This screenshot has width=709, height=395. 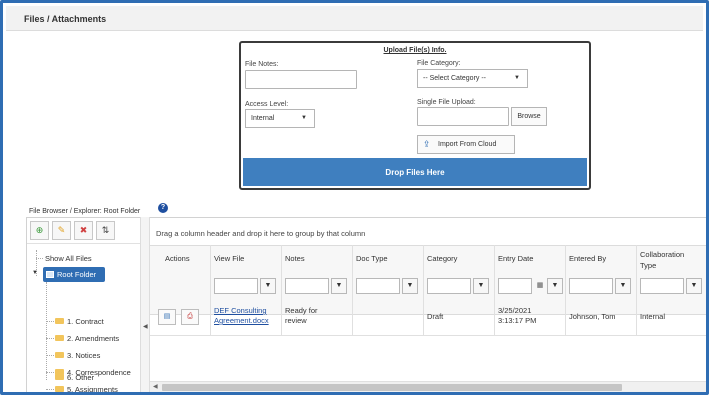 What do you see at coordinates (93, 338) in the screenshot?
I see `folder-label: 2. Amendments` at bounding box center [93, 338].